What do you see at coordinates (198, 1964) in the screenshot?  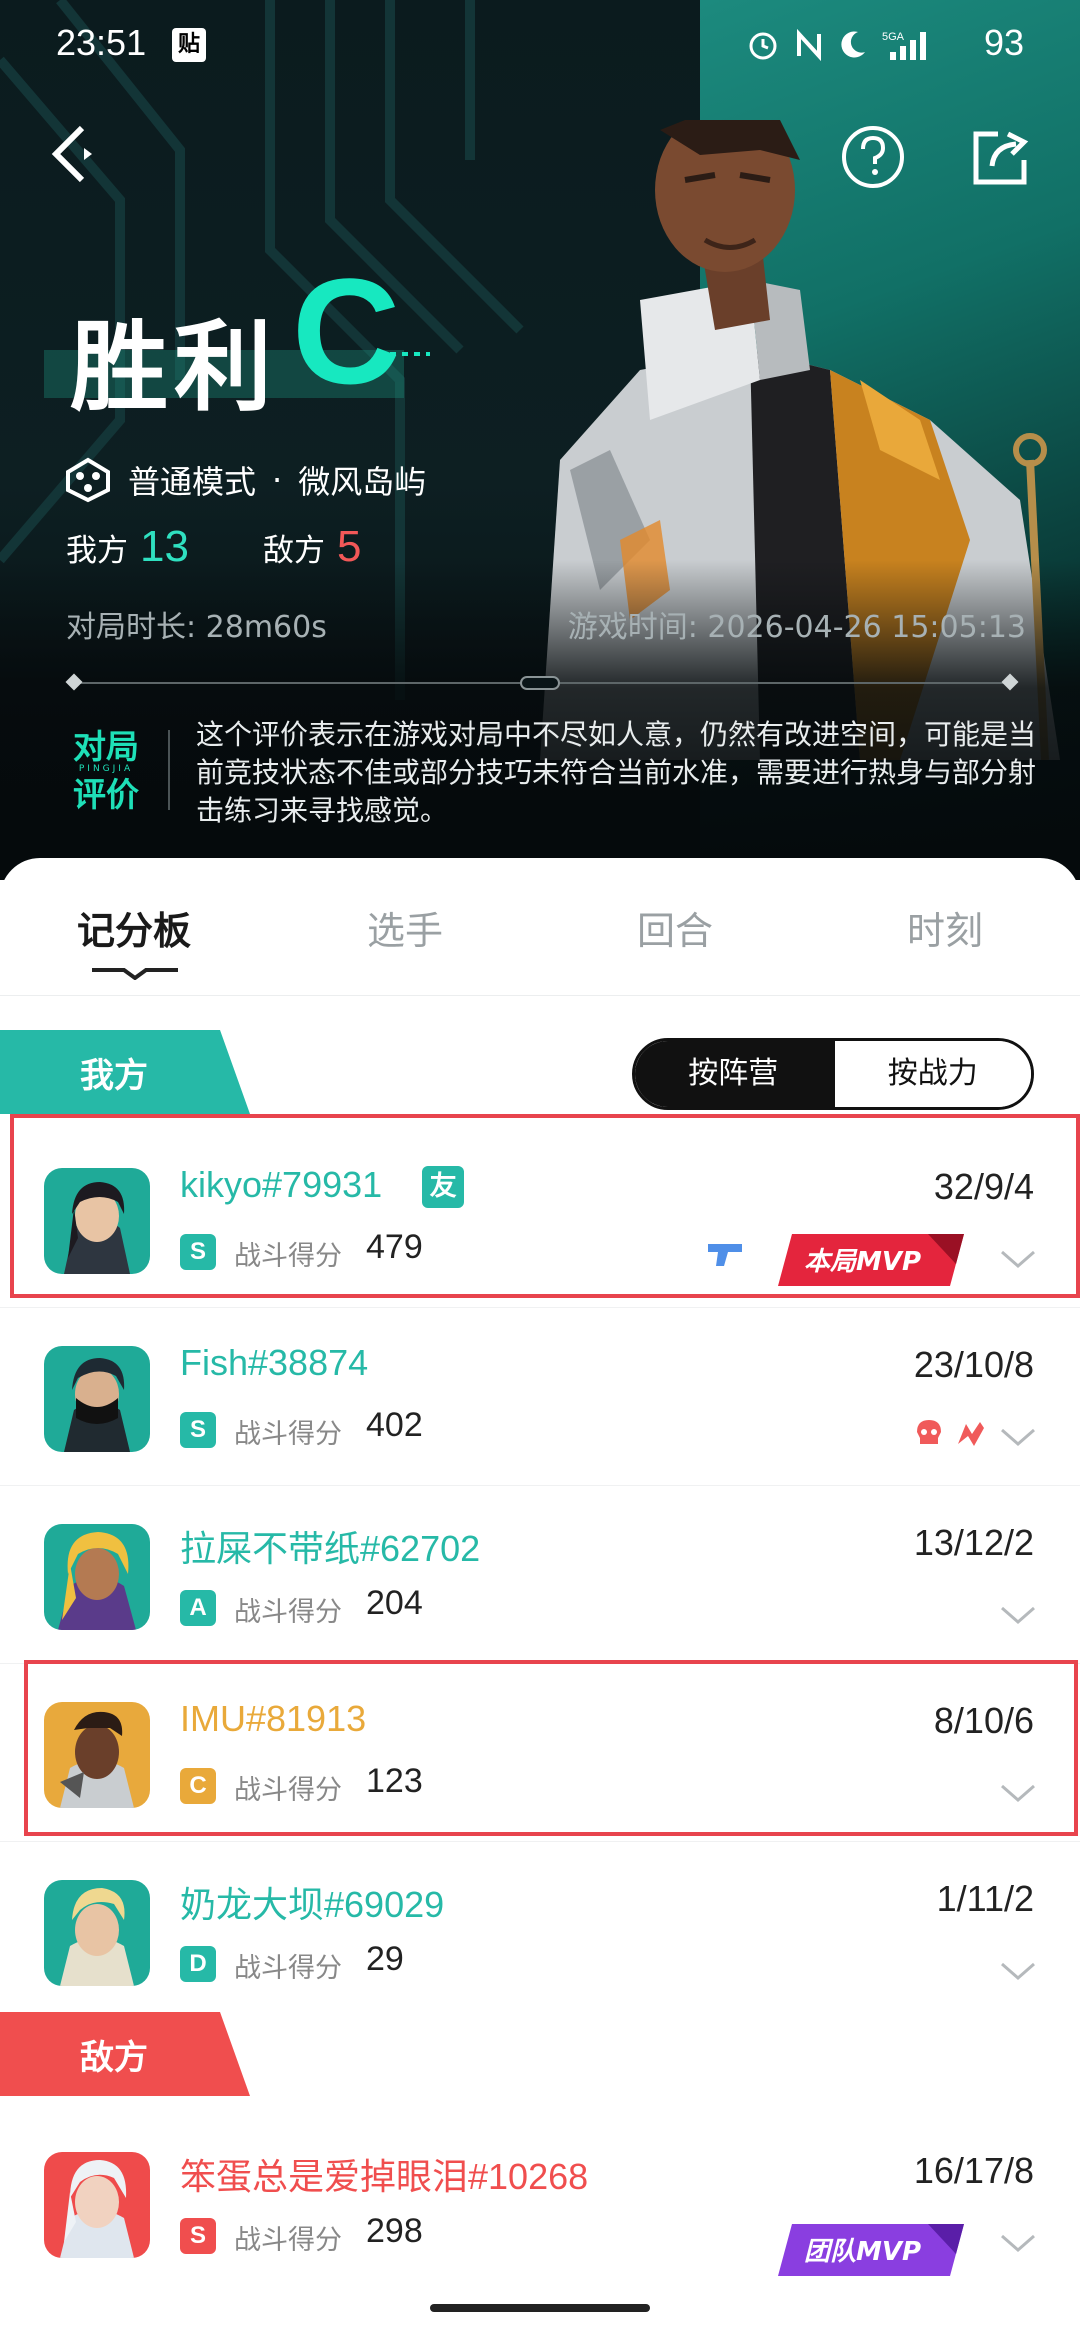 I see `rank-badge: D` at bounding box center [198, 1964].